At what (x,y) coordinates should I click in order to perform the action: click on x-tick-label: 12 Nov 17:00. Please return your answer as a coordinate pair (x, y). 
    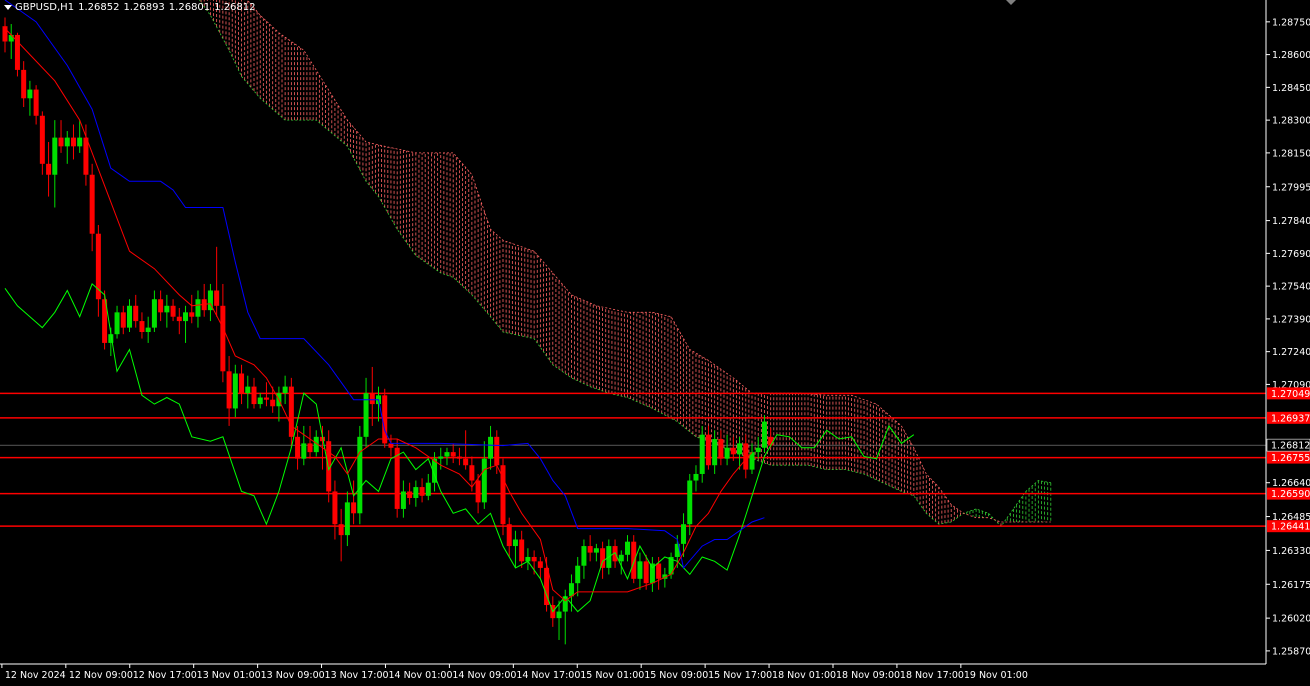
    Looking at the image, I should click on (165, 675).